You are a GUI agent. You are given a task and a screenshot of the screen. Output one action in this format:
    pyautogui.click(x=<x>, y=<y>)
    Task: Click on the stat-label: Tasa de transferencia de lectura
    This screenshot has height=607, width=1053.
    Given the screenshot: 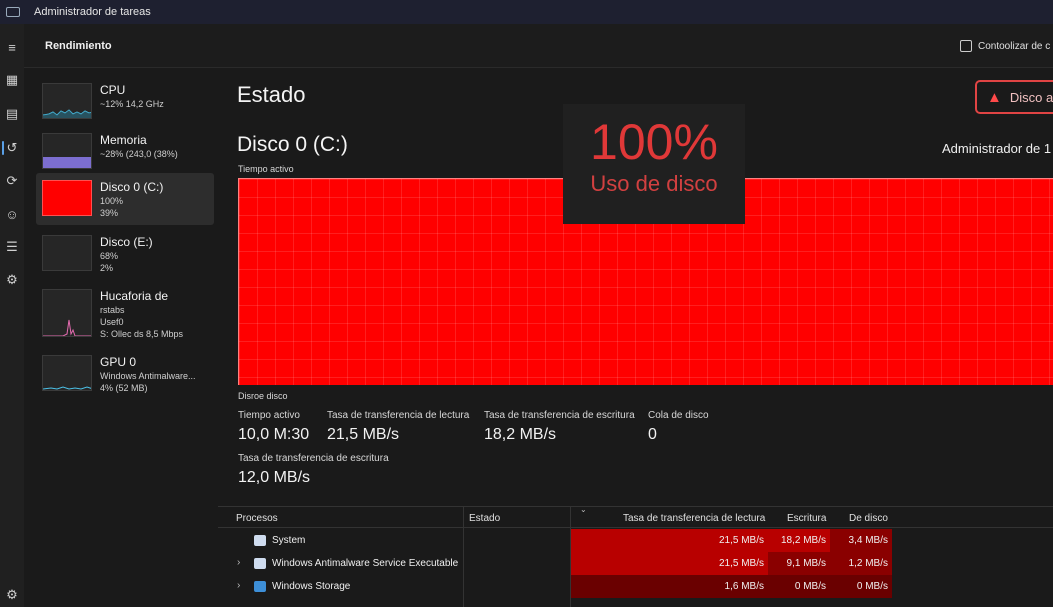 What is the action you would take?
    pyautogui.click(x=398, y=415)
    